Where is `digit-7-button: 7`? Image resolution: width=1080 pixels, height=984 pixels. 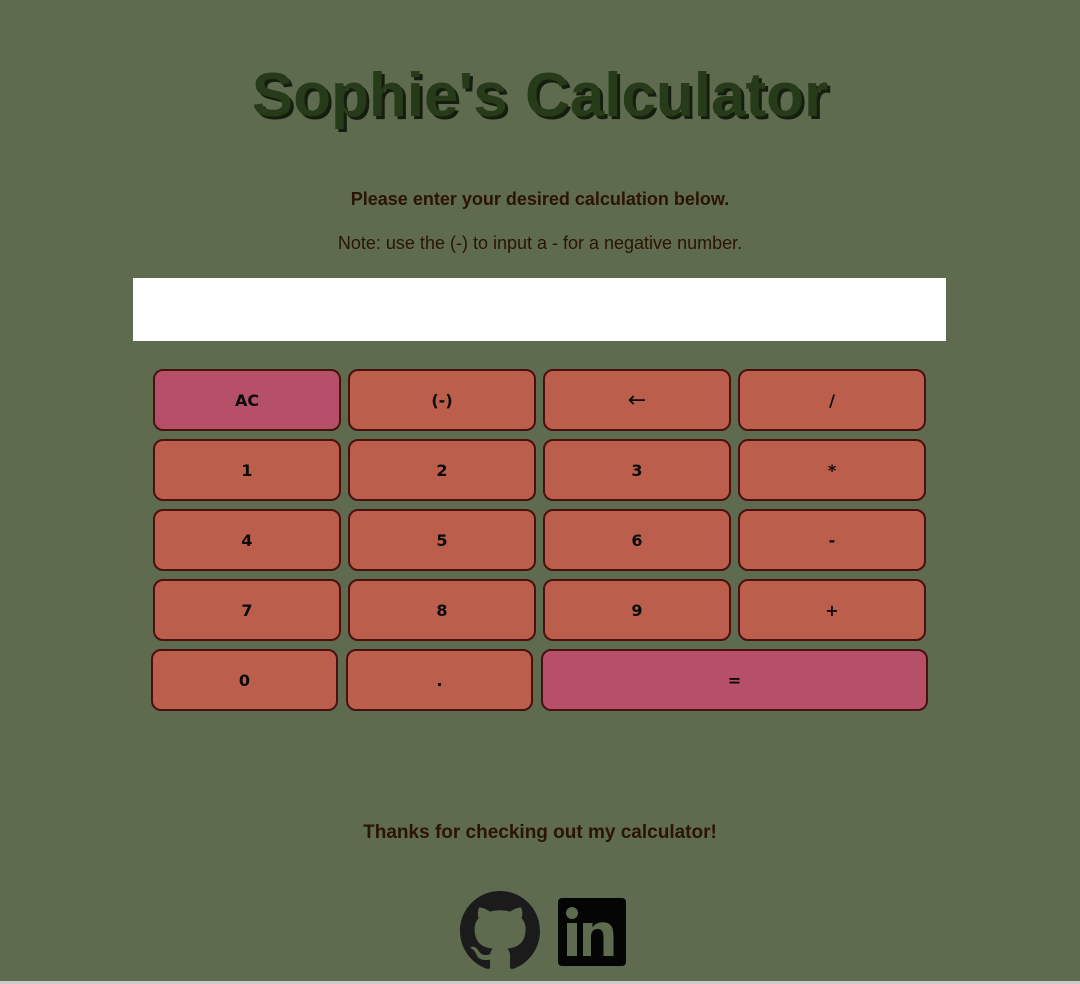 digit-7-button: 7 is located at coordinates (247, 610).